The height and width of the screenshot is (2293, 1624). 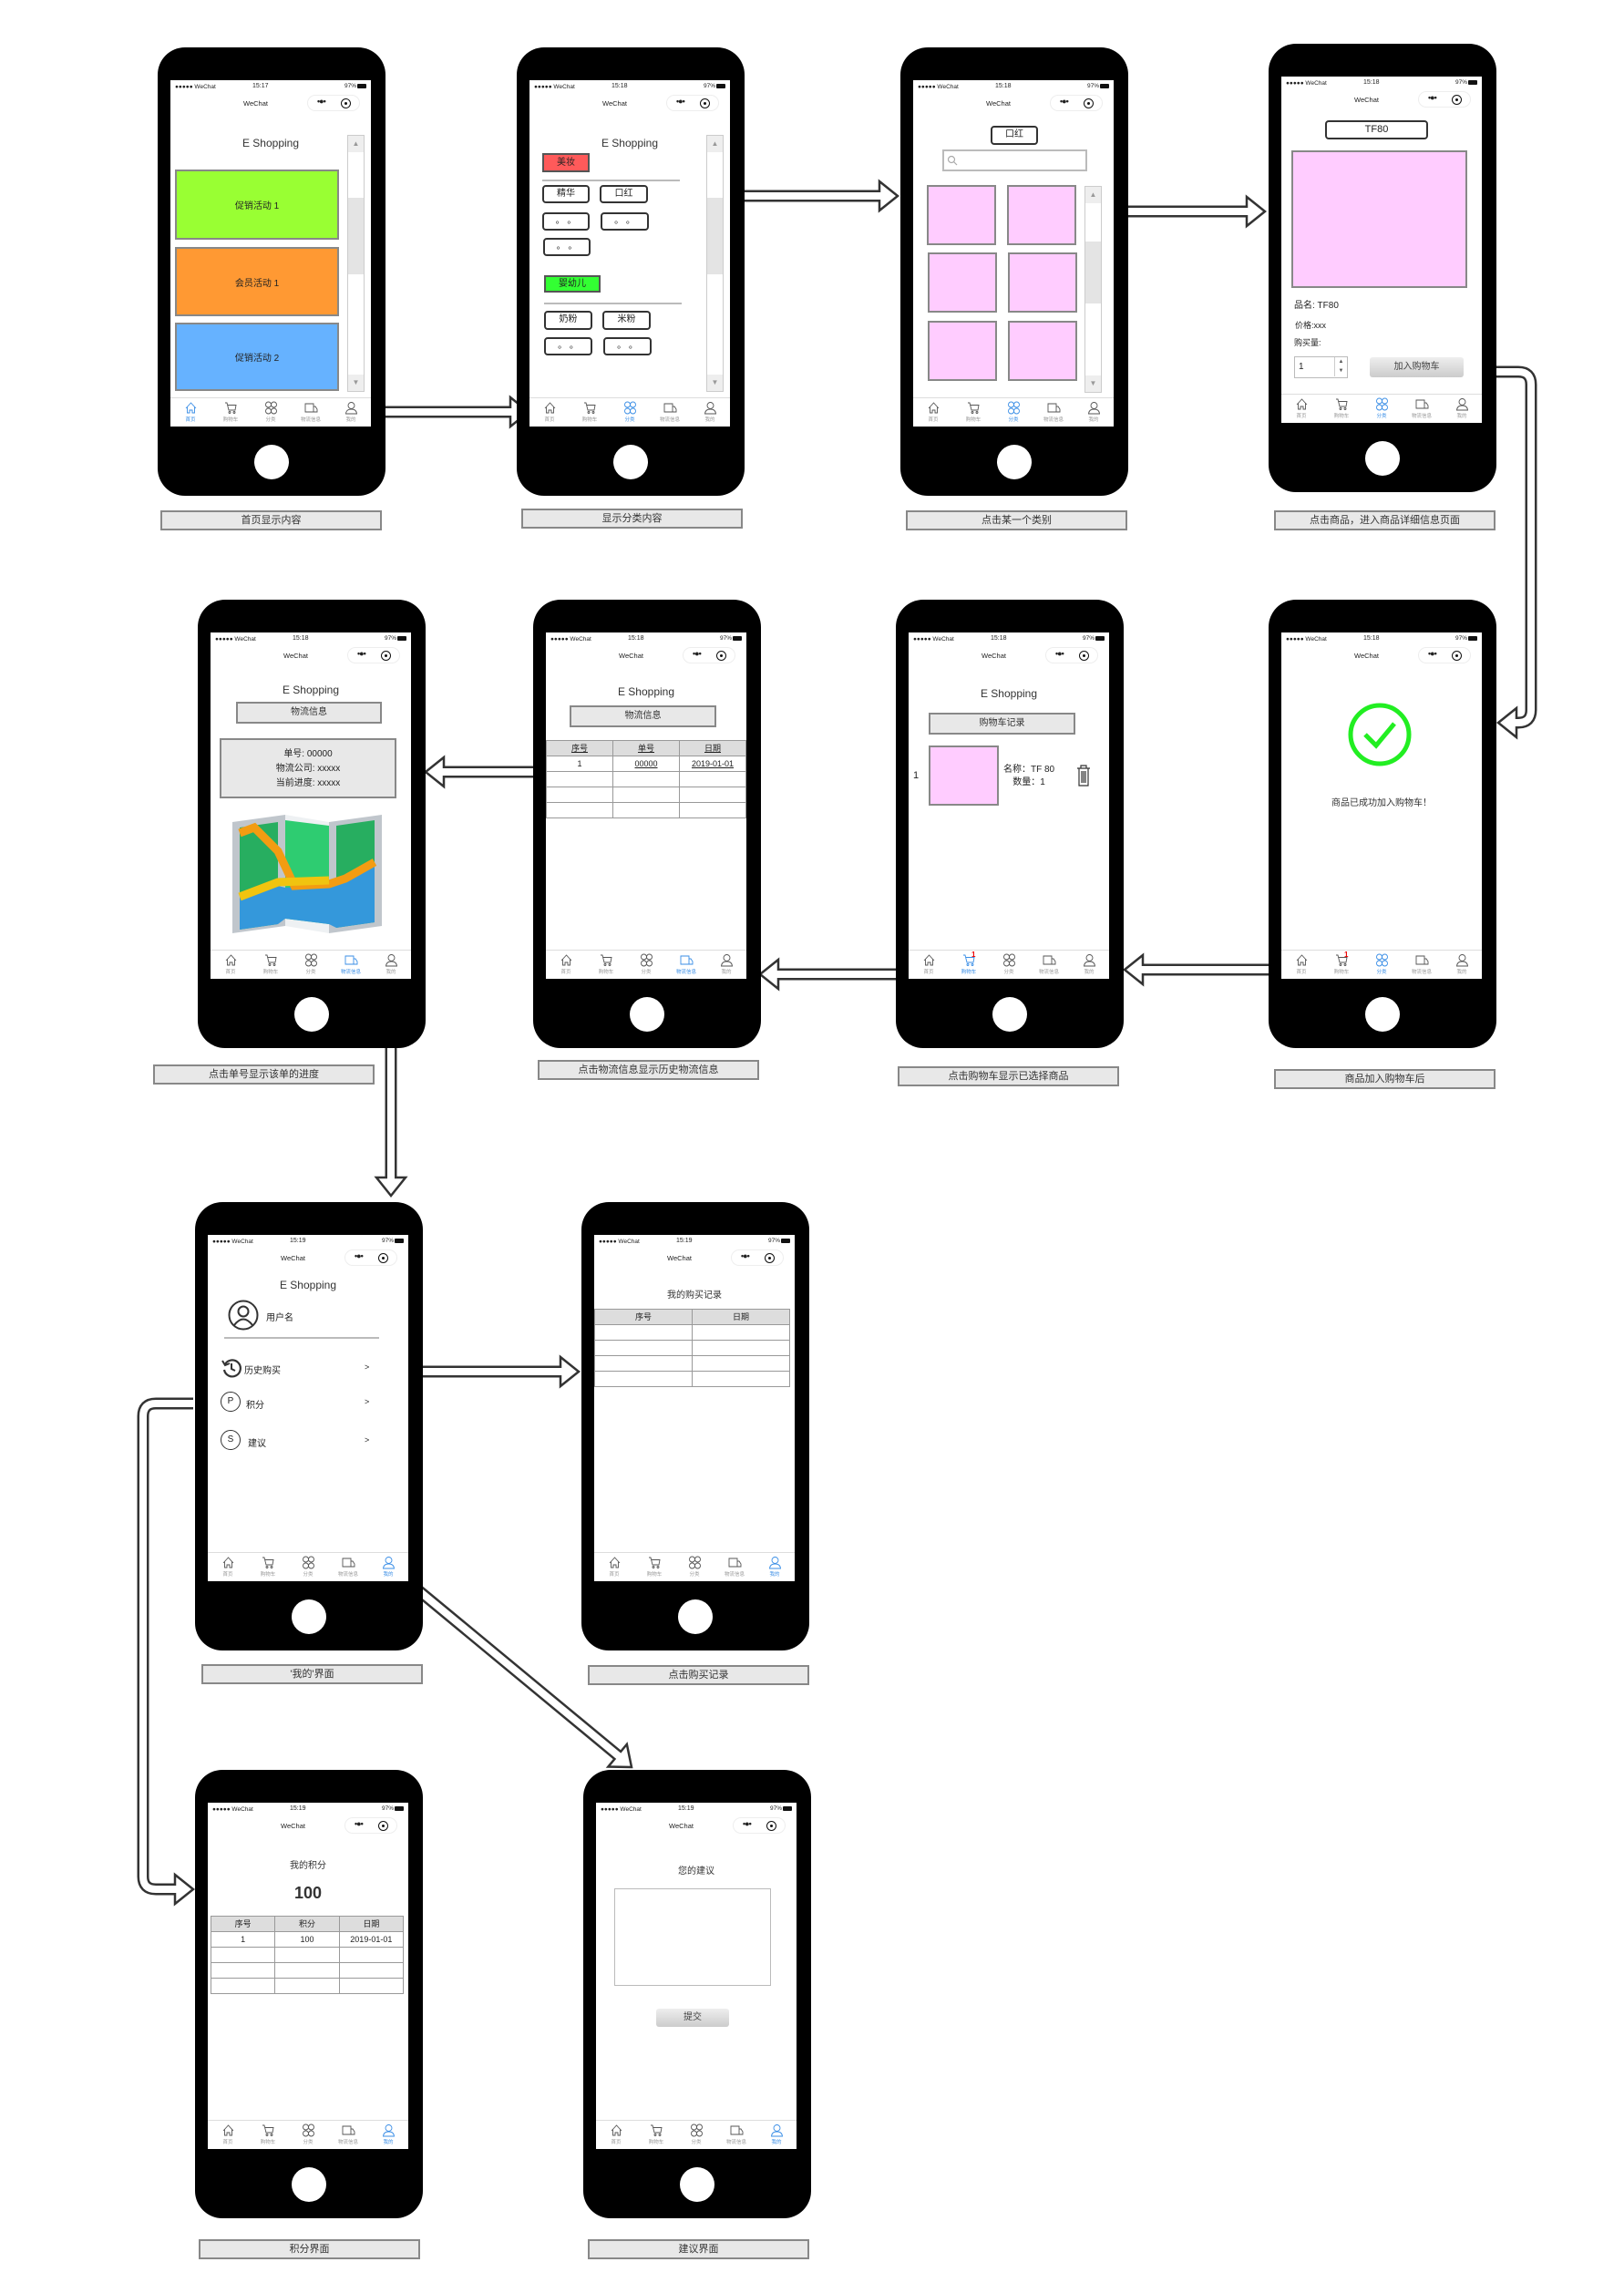 What do you see at coordinates (308, 1441) in the screenshot?
I see `menu-item-suggestion: S 建议 >` at bounding box center [308, 1441].